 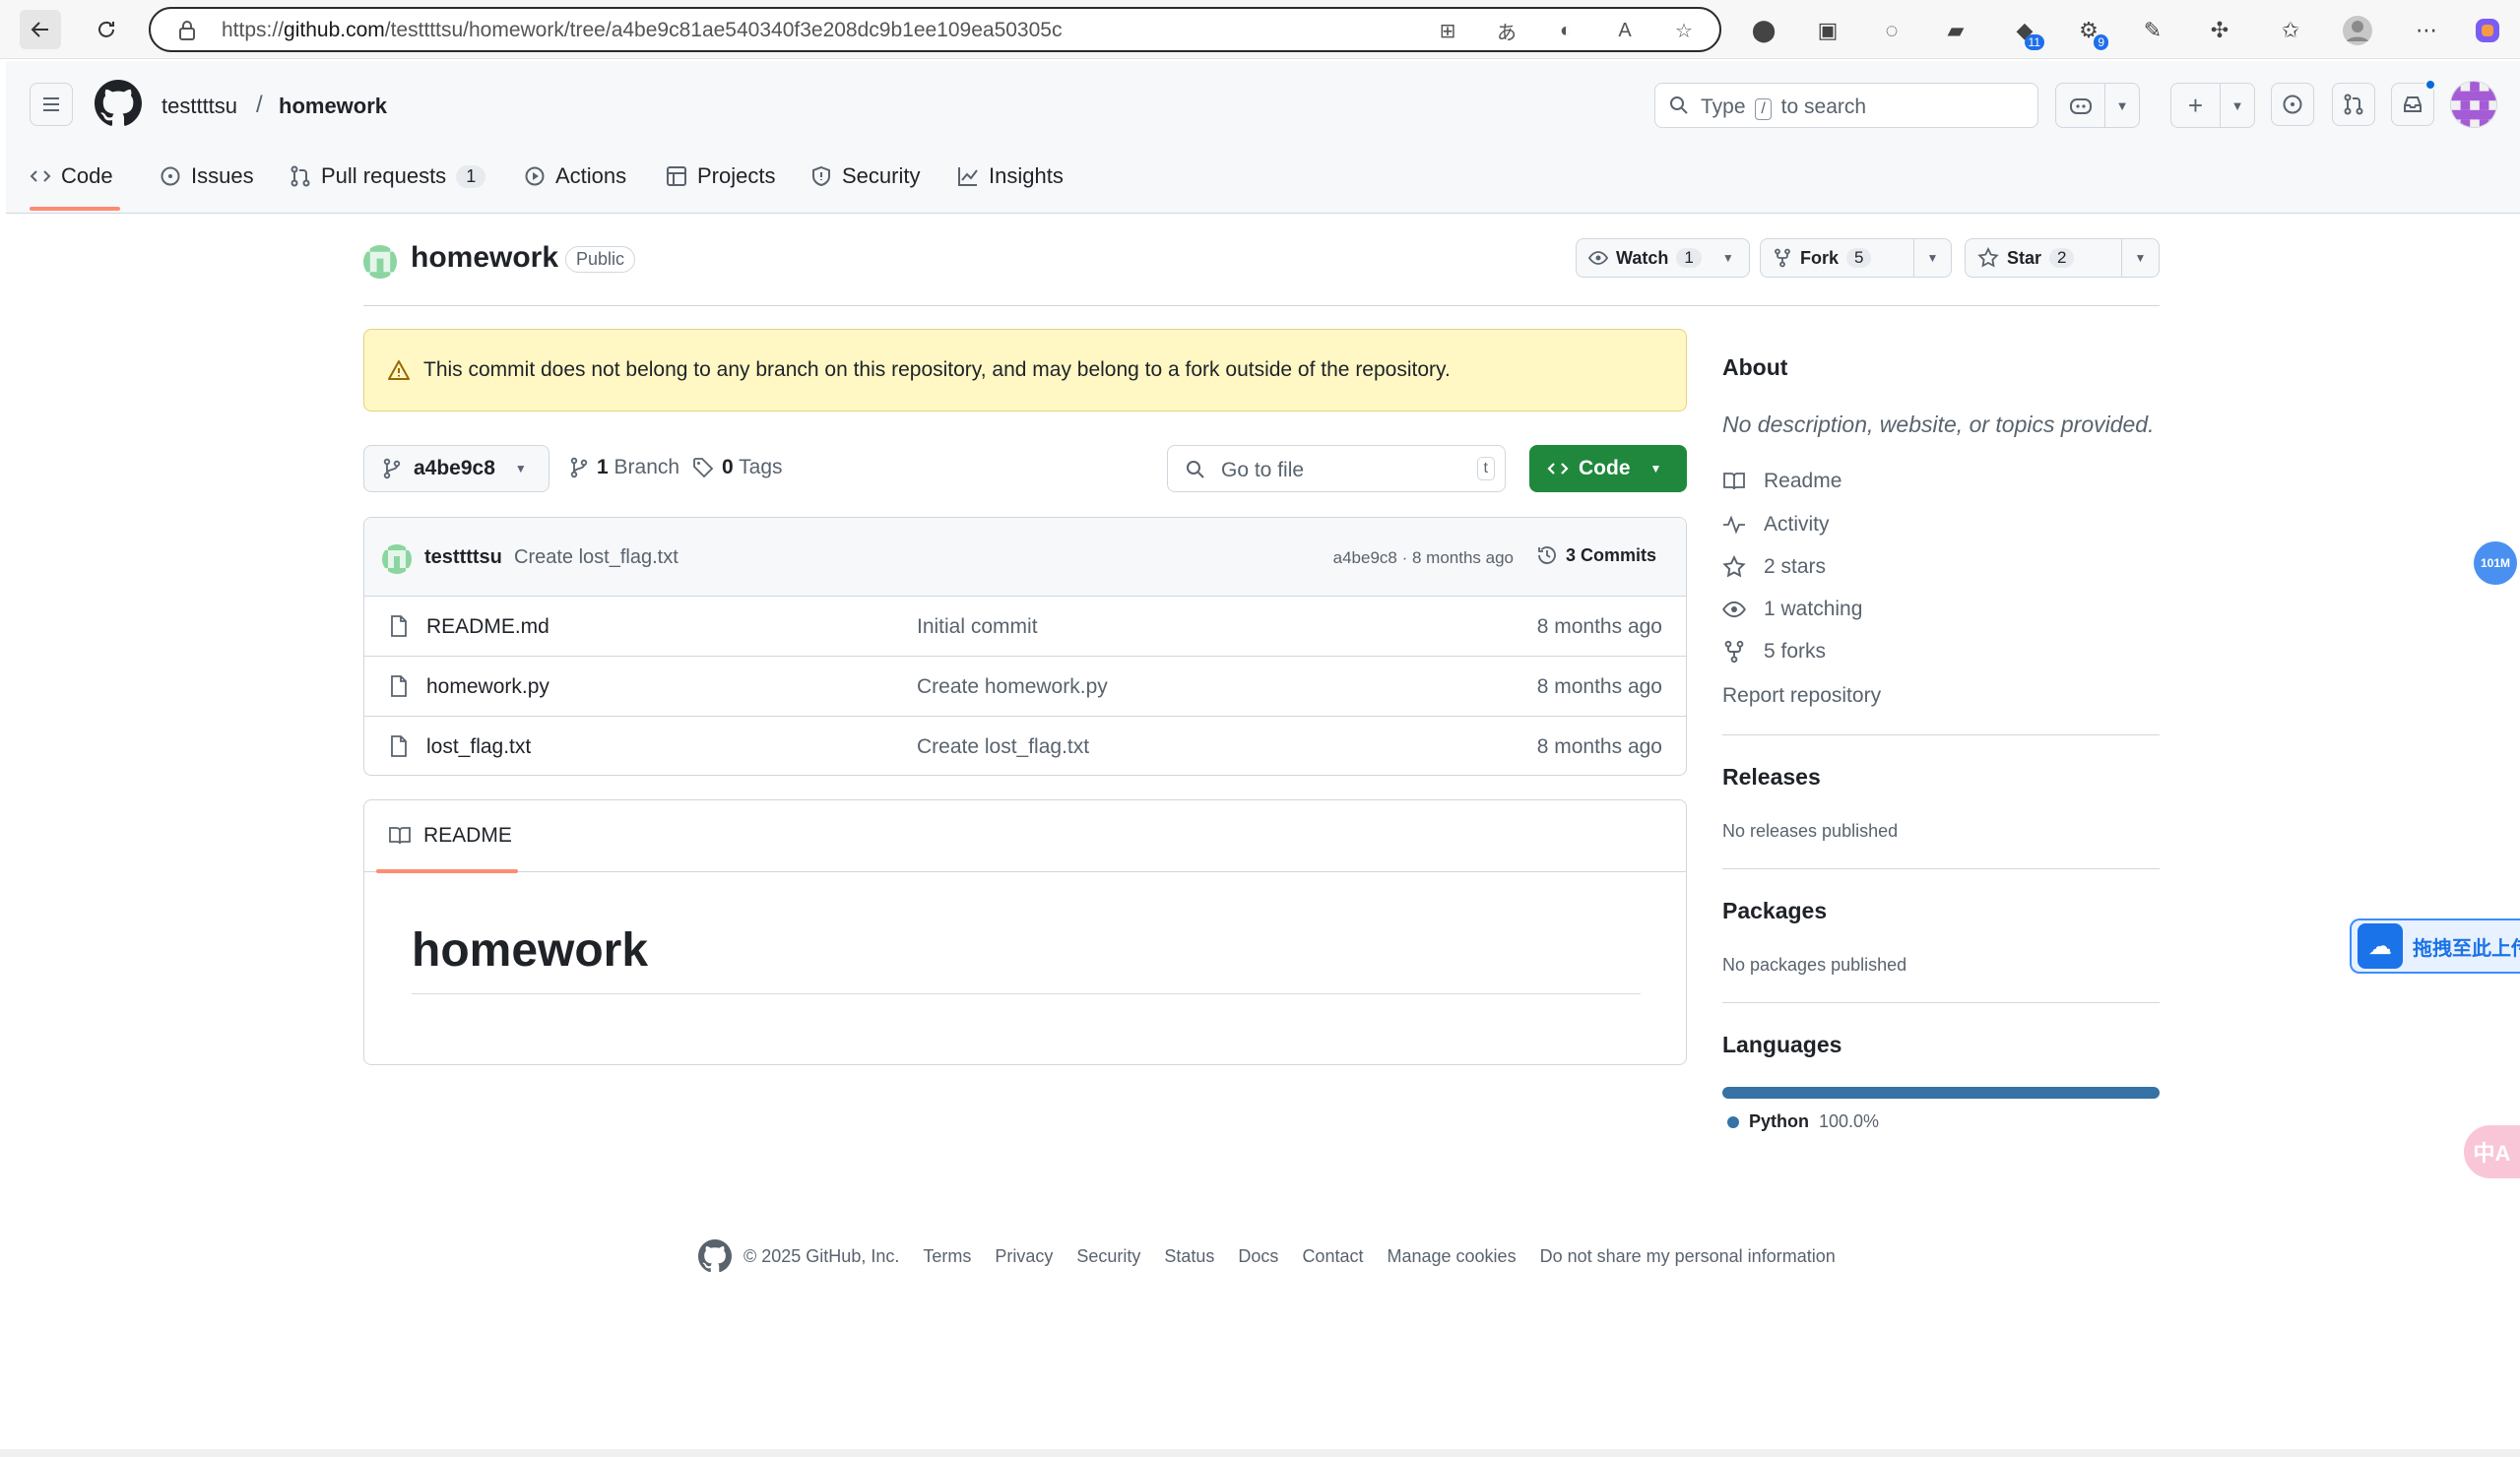 I want to click on star-dropdown-caret-icon: ▼, so click(x=2140, y=258).